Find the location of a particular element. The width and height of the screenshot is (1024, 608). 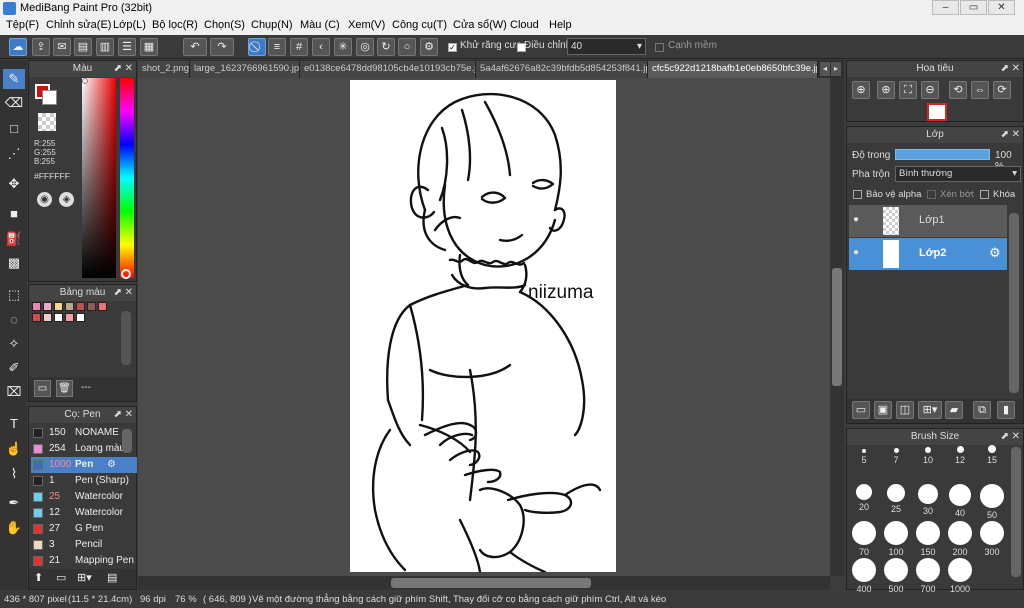

zoom-in-icon: ⊕ is located at coordinates (886, 90).